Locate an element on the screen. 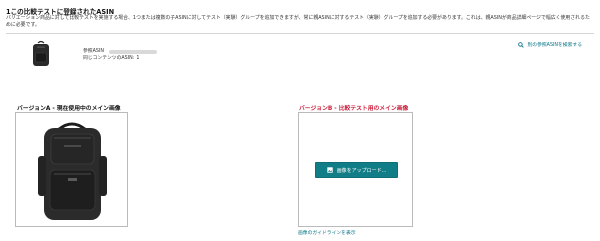 Image resolution: width=600 pixels, height=241 pixels. reference-asin-label: 参照ASIN is located at coordinates (93, 51).